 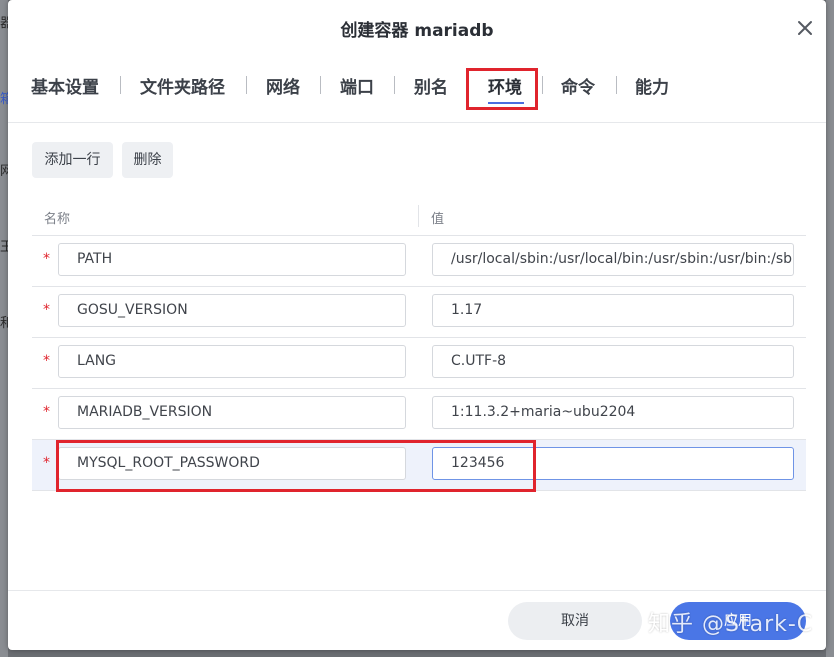 I want to click on background-text: 网, so click(x=4, y=171).